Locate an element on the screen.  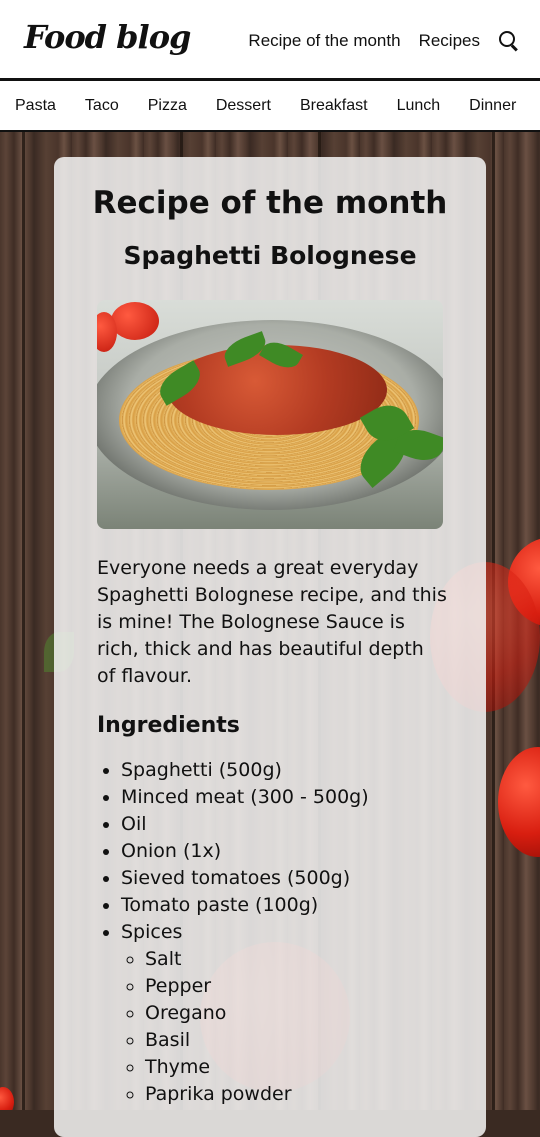
list-item: Basil is located at coordinates (257, 1040).